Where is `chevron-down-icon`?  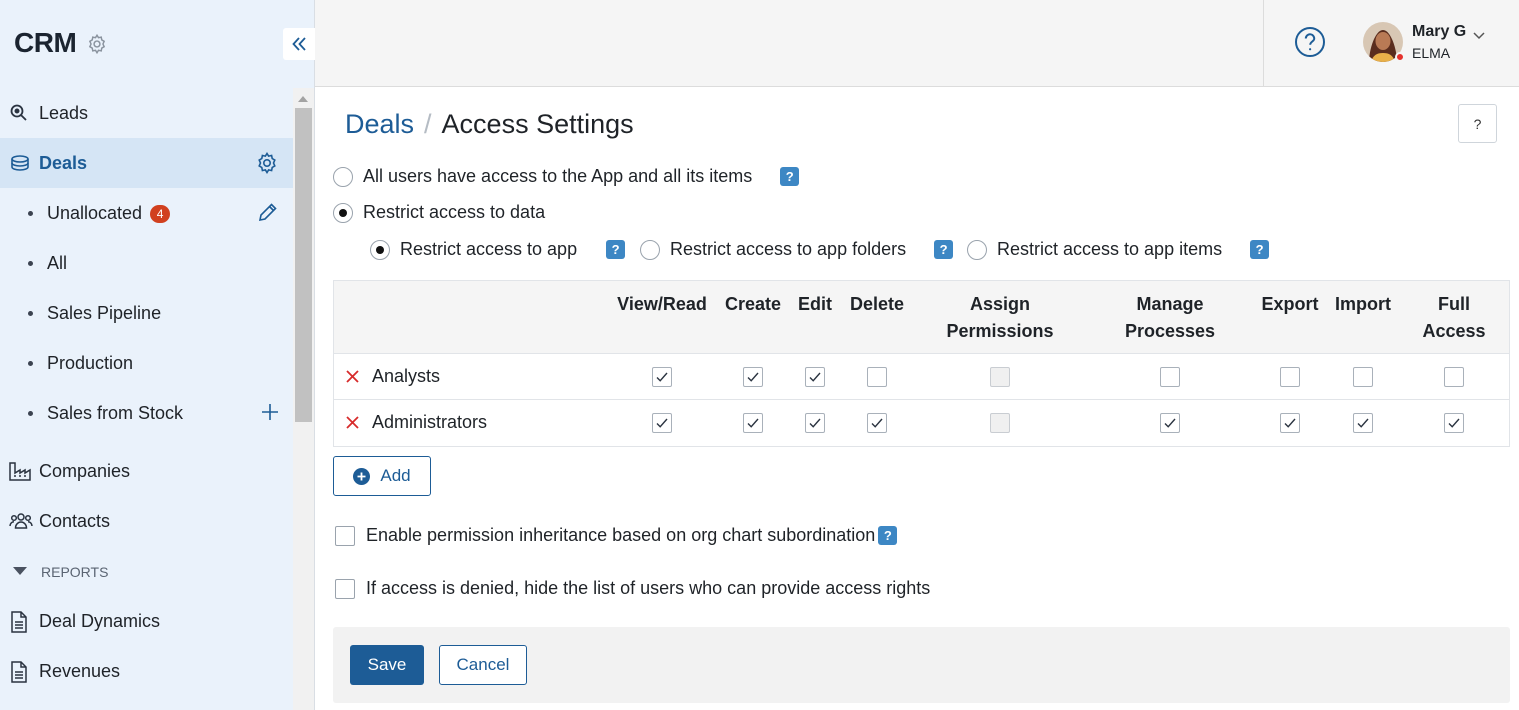 chevron-down-icon is located at coordinates (1479, 36).